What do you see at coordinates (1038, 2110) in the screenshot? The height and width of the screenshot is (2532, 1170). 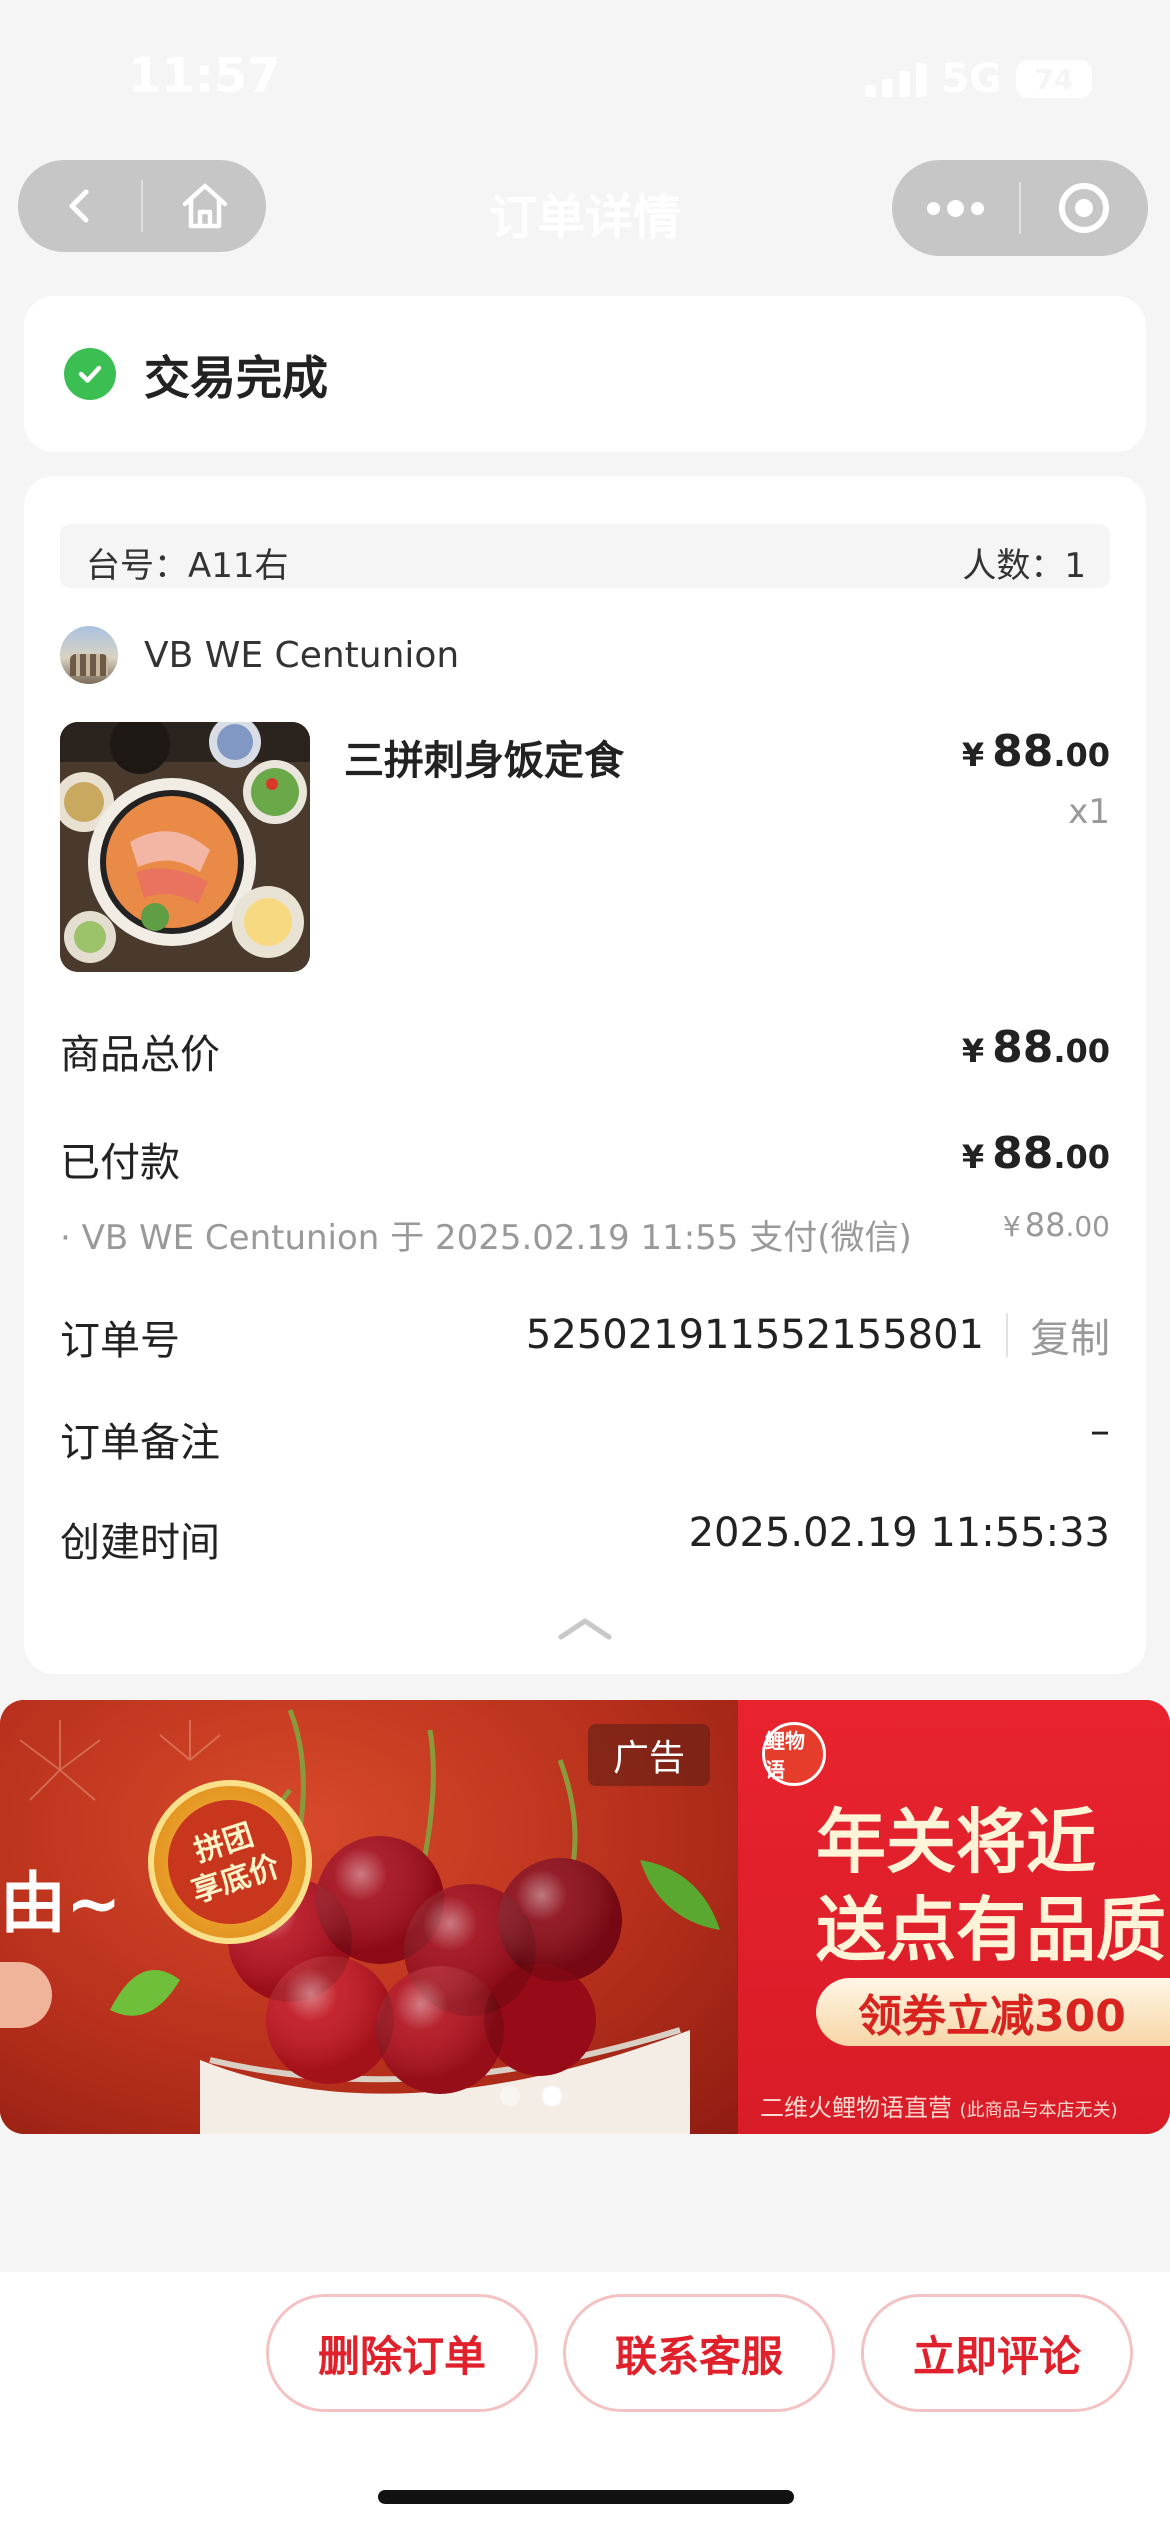 I see `ad-footer-note: (此商品与本店无关)` at bounding box center [1038, 2110].